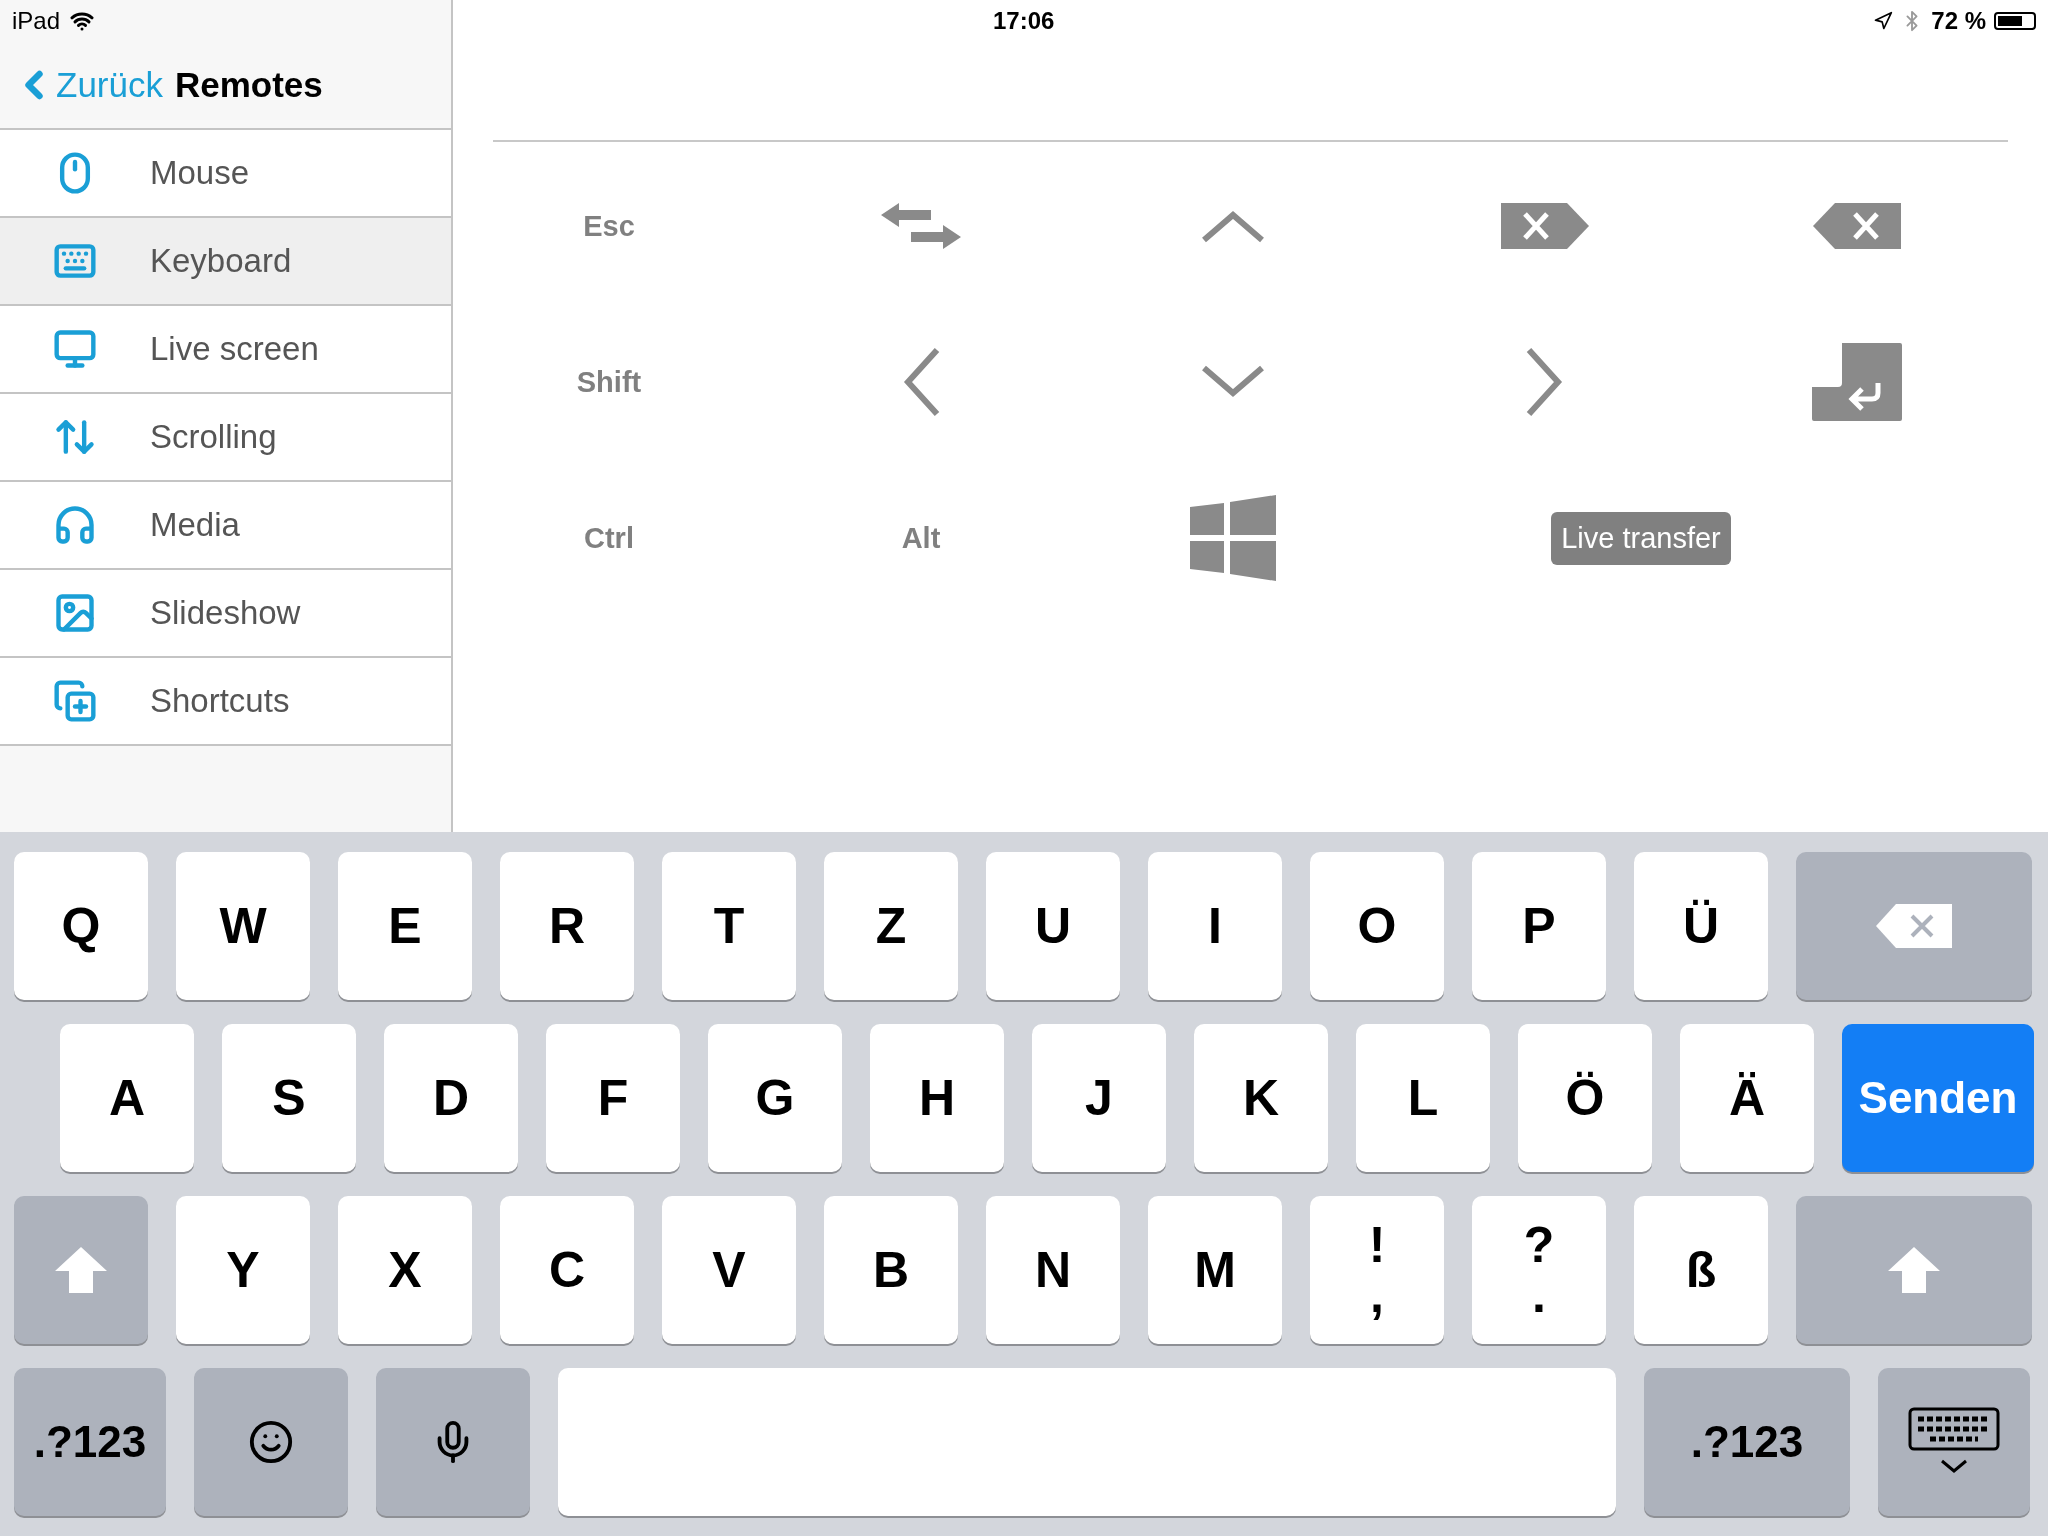 The width and height of the screenshot is (2048, 1536). I want to click on chevron-right-icon, so click(1545, 382).